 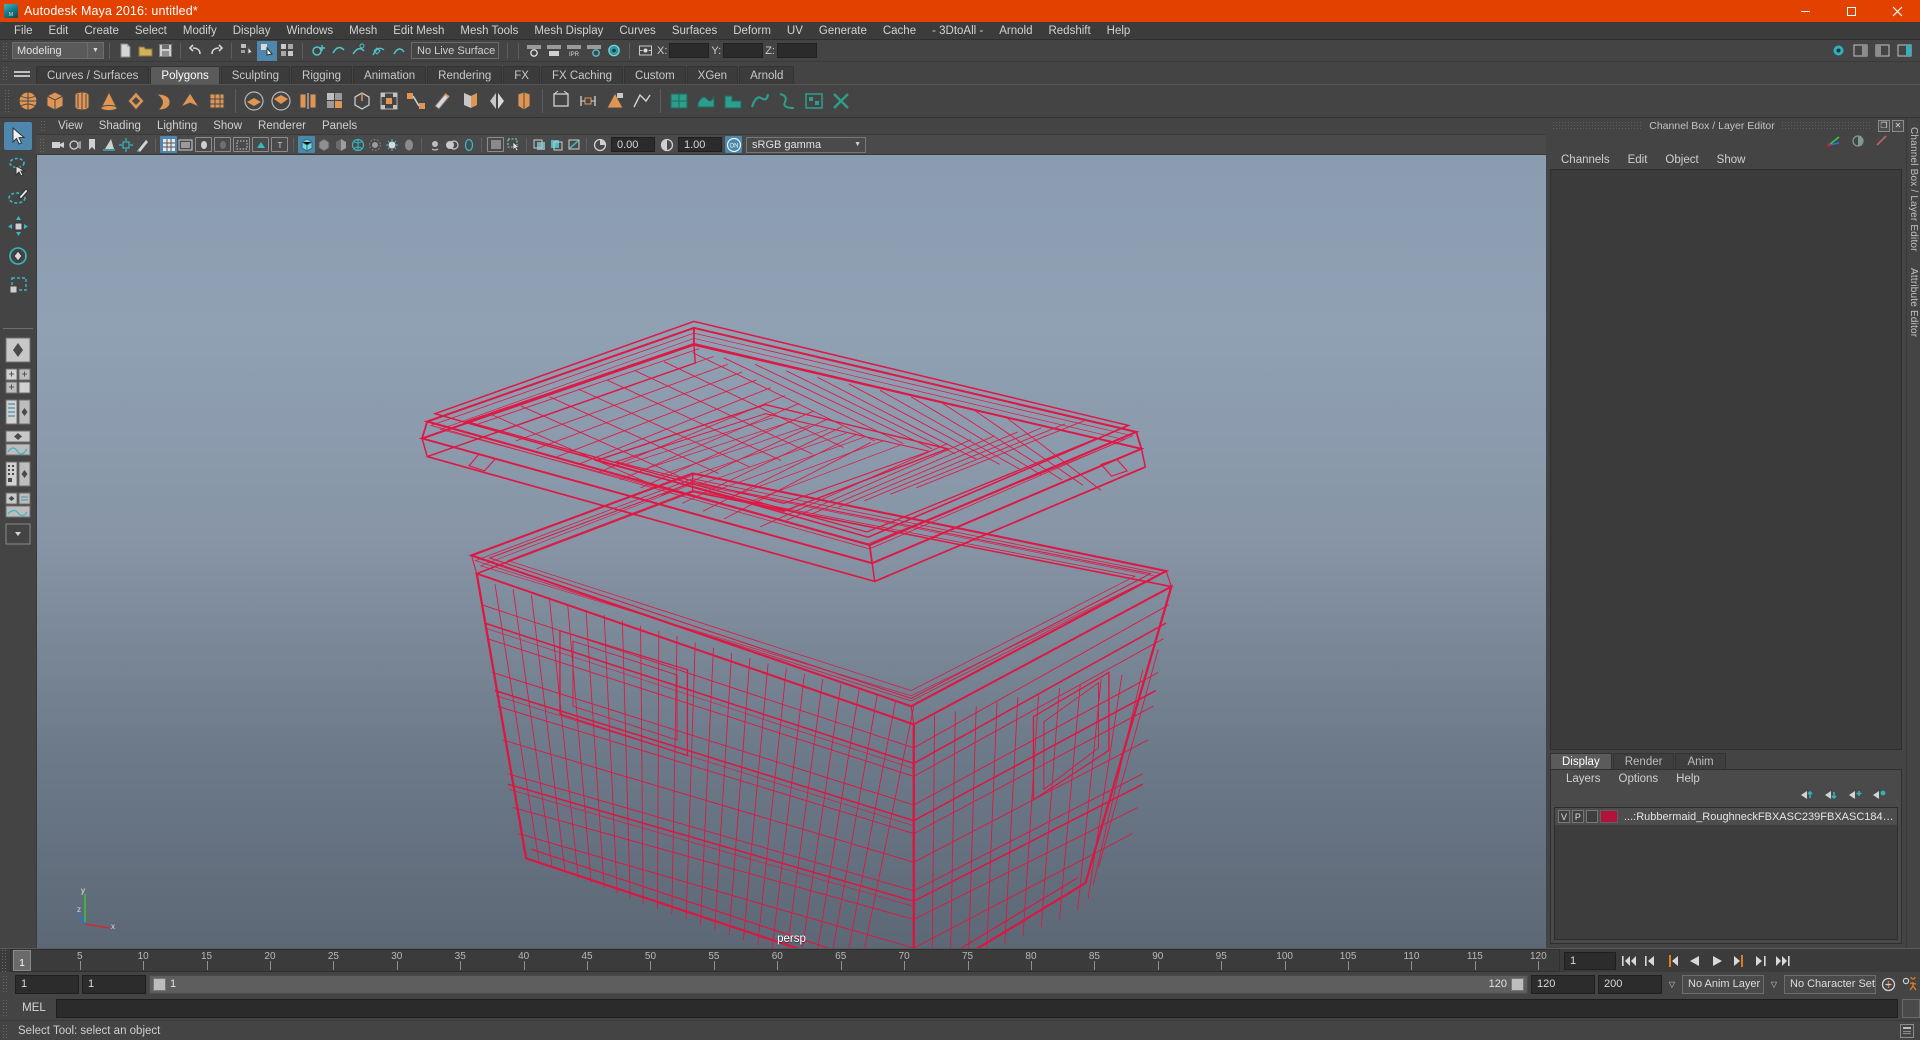 I want to click on shelf-tab-fx: FX, so click(x=521, y=75).